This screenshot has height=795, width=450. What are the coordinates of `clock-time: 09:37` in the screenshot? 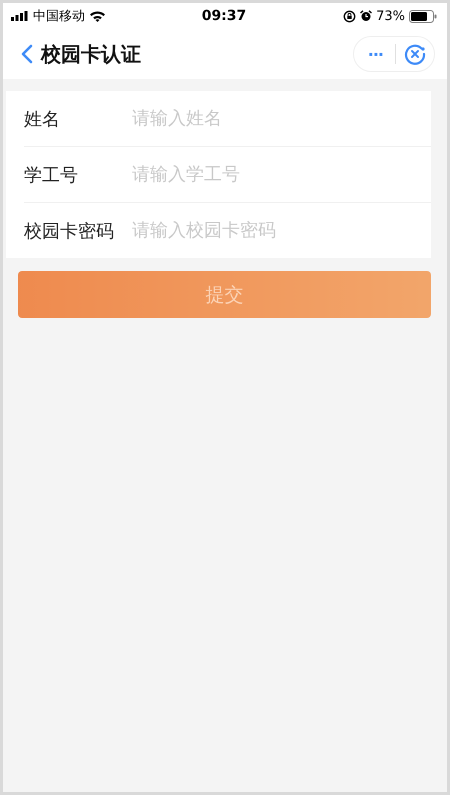 It's located at (224, 16).